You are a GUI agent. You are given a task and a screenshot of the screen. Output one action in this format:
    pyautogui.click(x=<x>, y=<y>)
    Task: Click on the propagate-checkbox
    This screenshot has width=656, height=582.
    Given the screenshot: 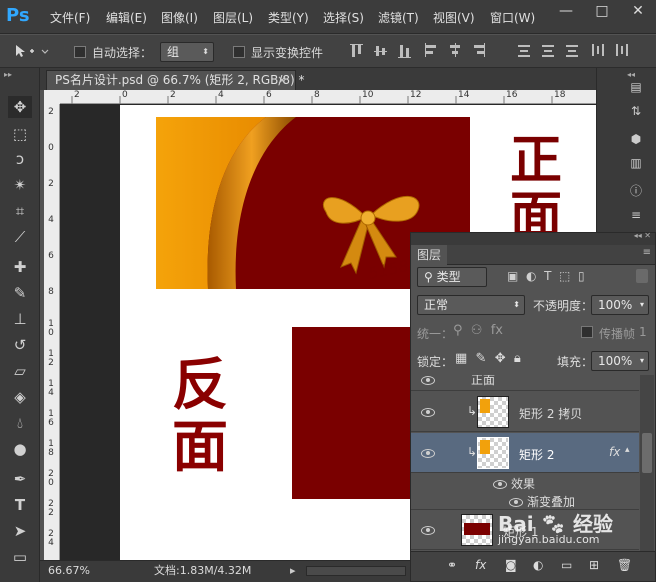 What is the action you would take?
    pyautogui.click(x=587, y=332)
    